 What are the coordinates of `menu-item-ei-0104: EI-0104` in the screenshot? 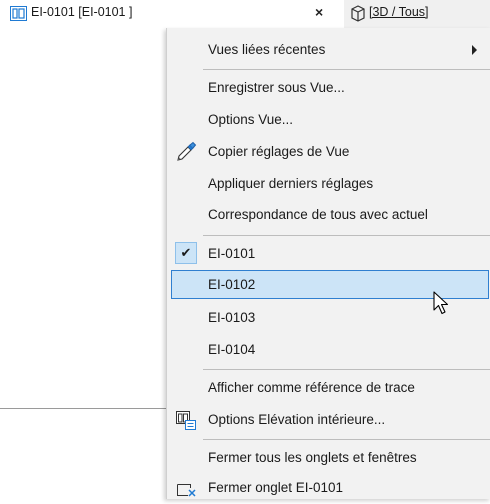 It's located at (328, 350).